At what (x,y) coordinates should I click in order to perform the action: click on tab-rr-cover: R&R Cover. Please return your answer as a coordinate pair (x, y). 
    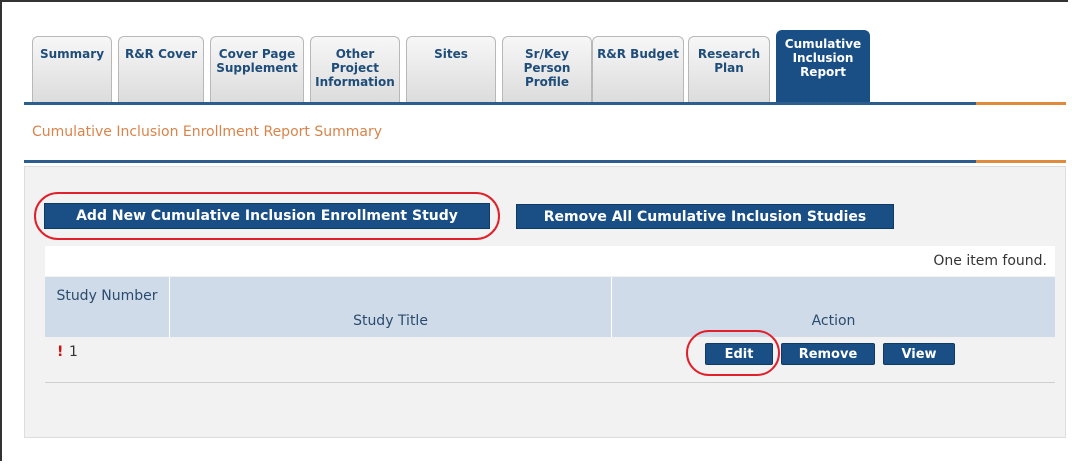
    Looking at the image, I should click on (161, 69).